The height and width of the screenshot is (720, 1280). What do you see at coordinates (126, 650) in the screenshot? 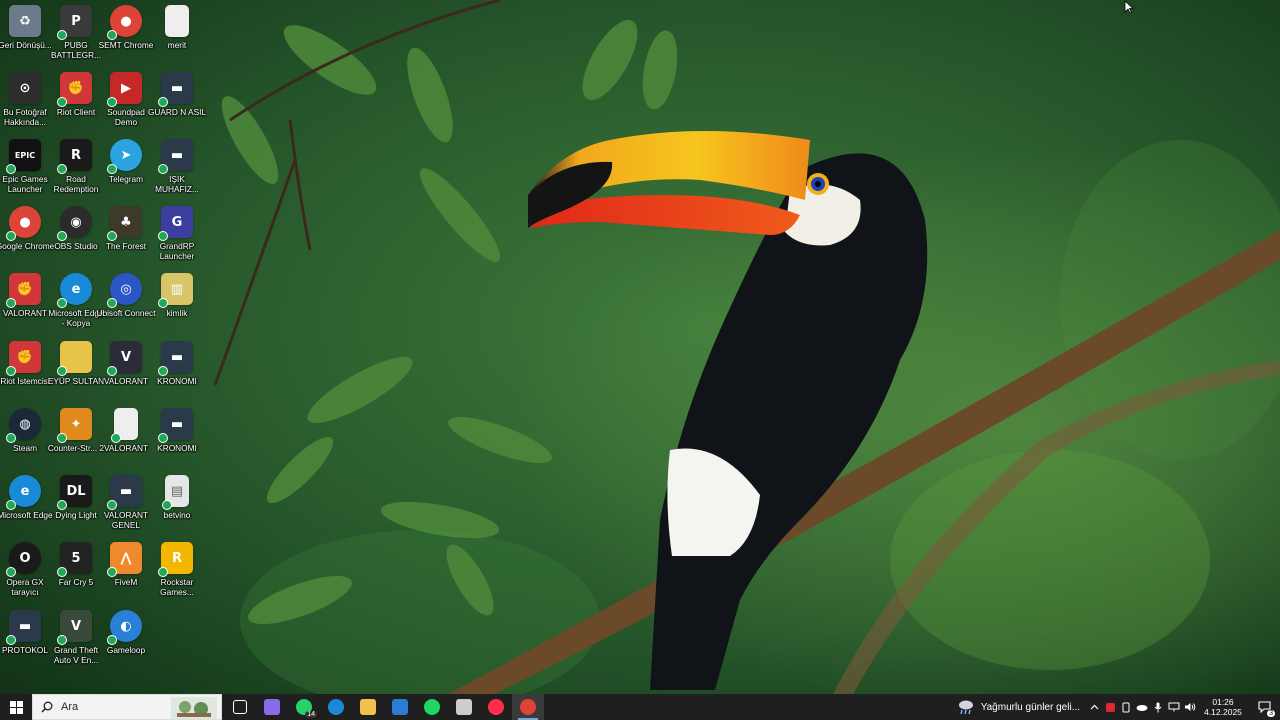
I see `desktop-icon-label: Gameloop` at bounding box center [126, 650].